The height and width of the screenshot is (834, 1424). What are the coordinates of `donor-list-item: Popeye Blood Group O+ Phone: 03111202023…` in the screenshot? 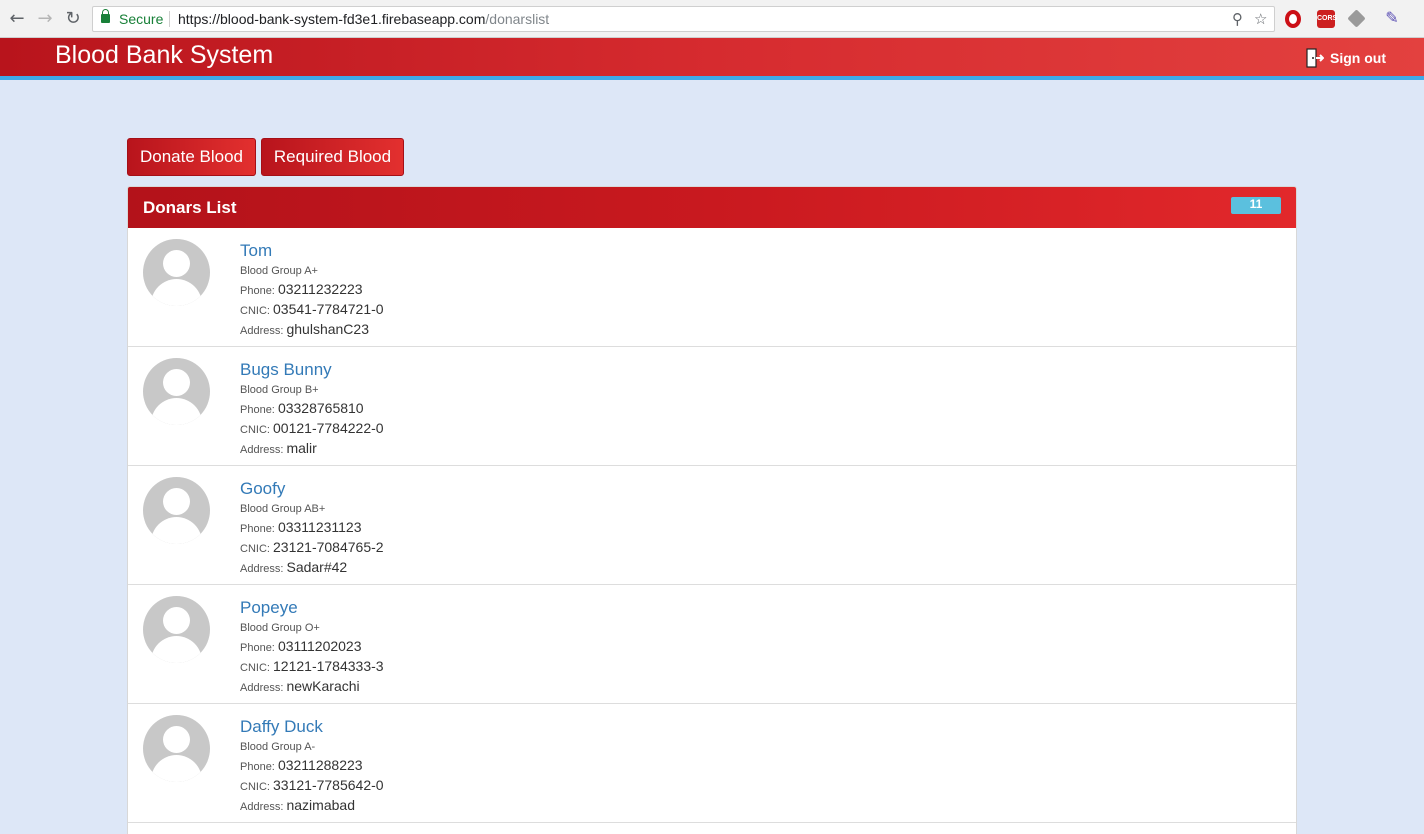 It's located at (712, 644).